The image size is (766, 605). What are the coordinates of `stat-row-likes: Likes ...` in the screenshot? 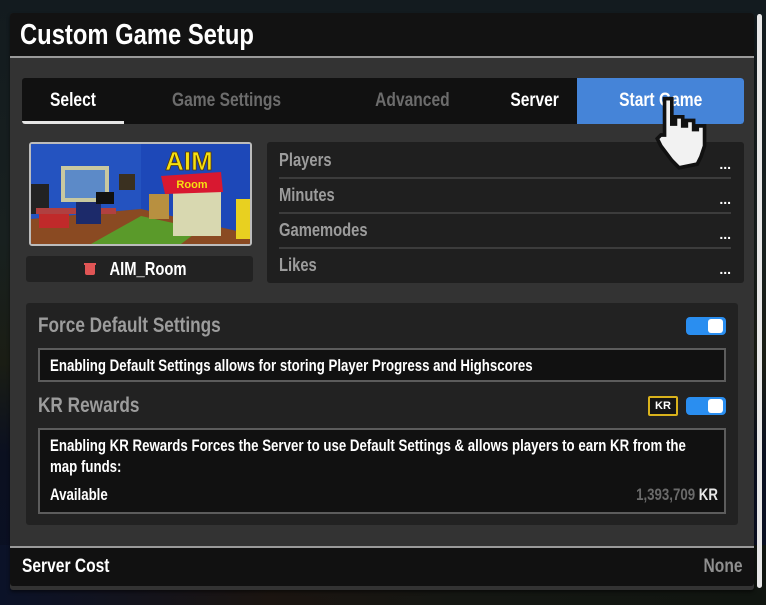 It's located at (505, 265).